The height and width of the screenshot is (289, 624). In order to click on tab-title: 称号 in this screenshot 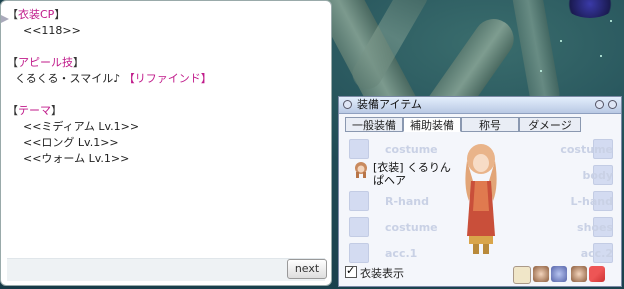, I will do `click(490, 124)`.